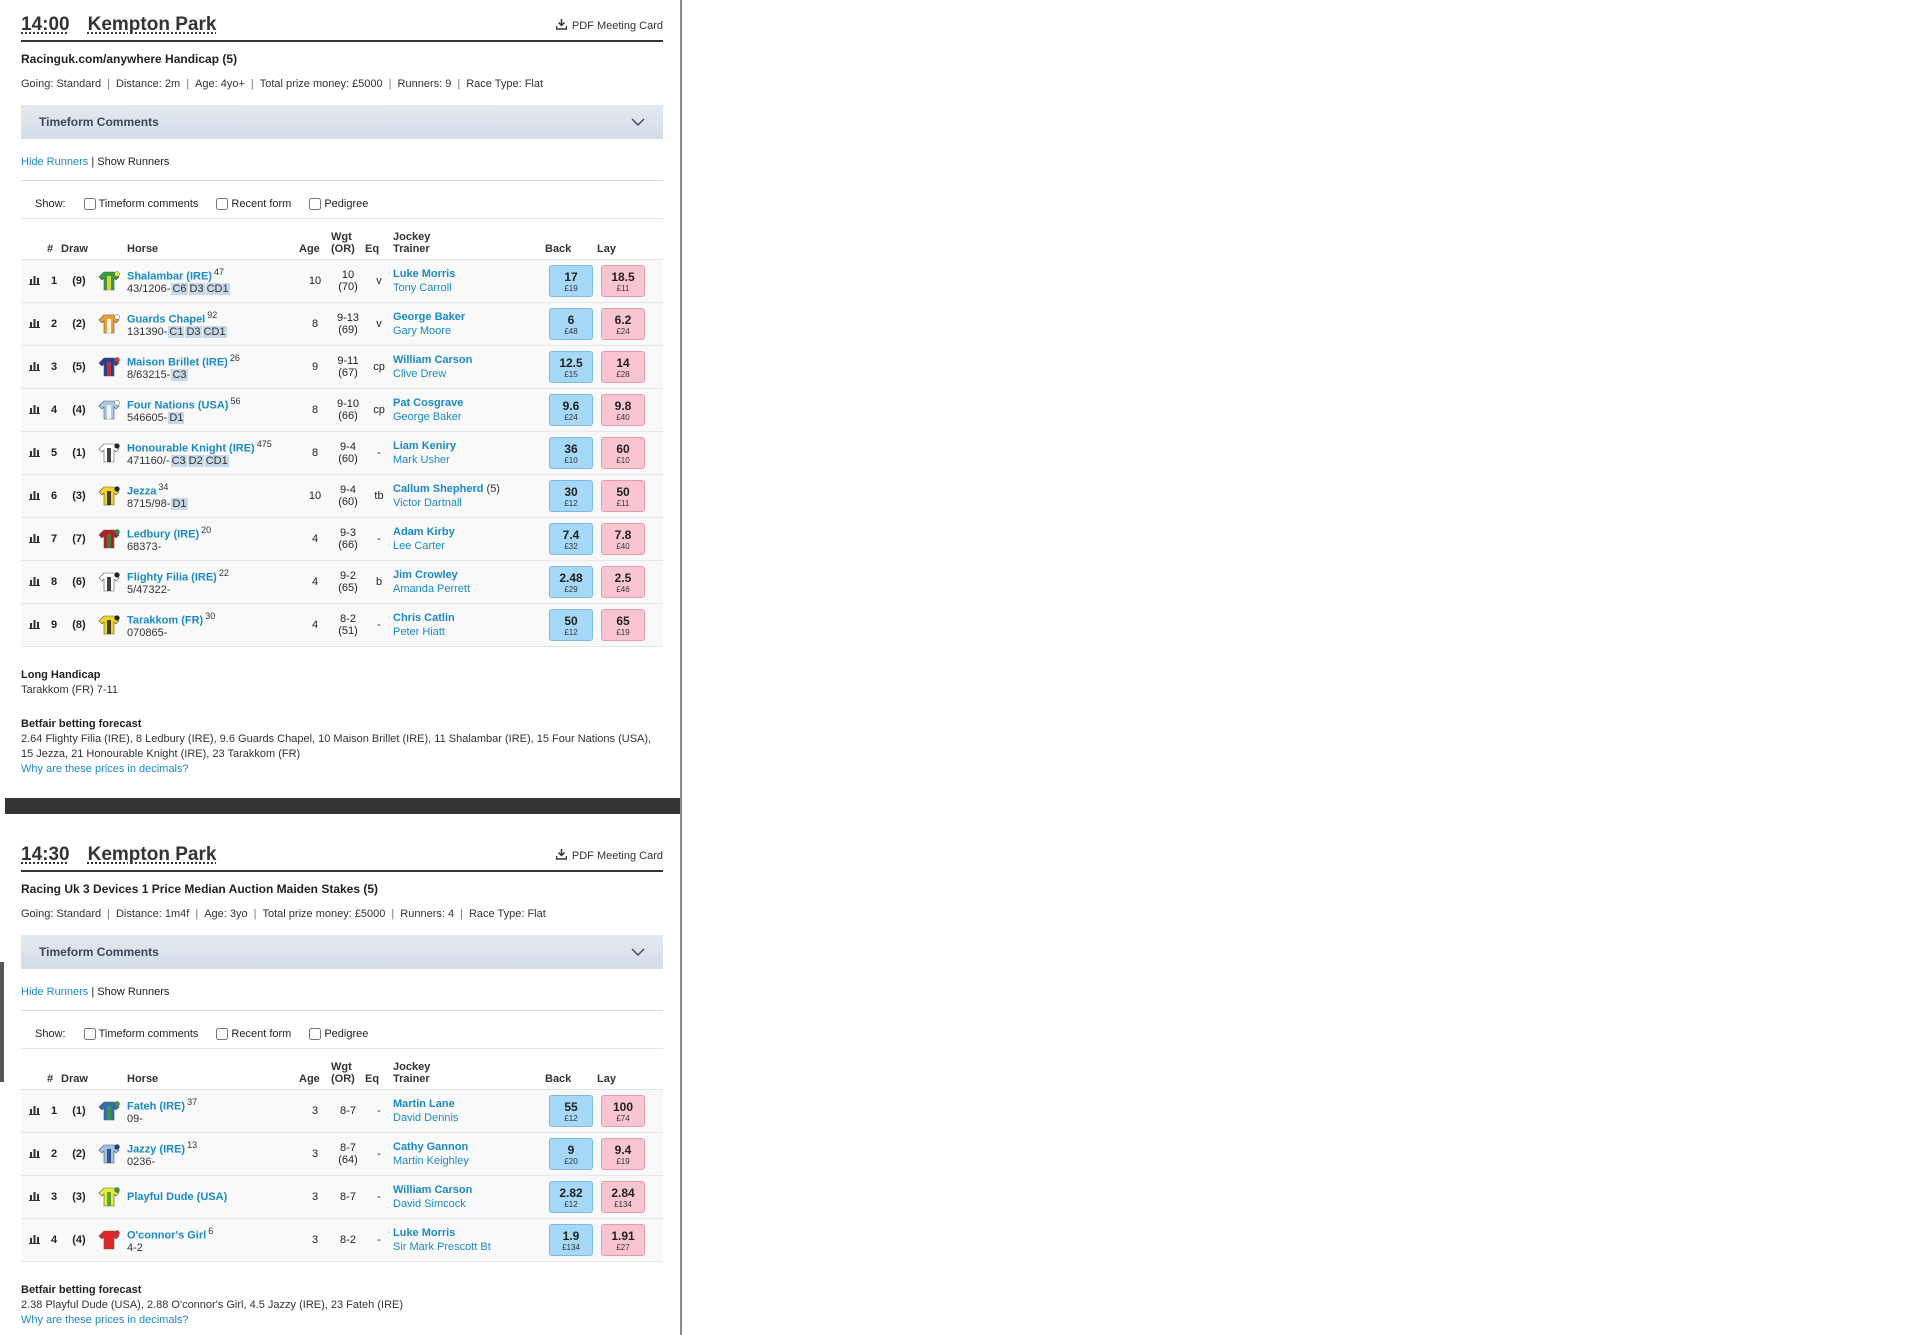 The width and height of the screenshot is (1920, 1335). I want to click on jockey-link: Chris Catlin, so click(424, 618).